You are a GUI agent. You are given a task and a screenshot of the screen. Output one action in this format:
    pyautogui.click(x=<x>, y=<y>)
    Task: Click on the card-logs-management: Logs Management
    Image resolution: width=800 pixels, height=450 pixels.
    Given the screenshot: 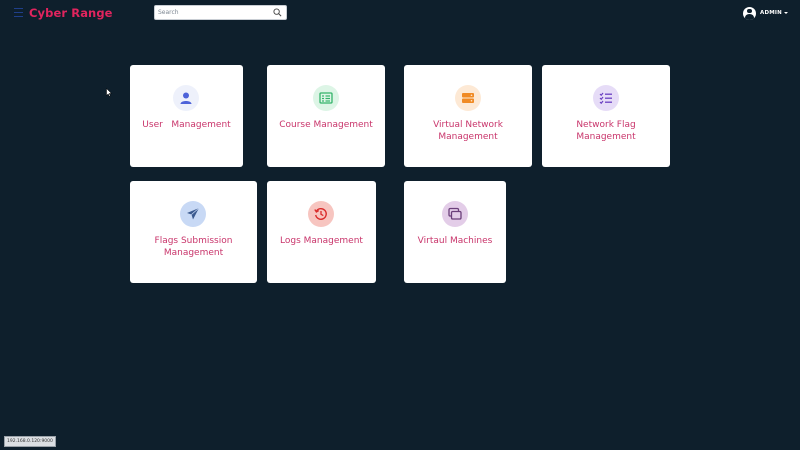 What is the action you would take?
    pyautogui.click(x=321, y=232)
    